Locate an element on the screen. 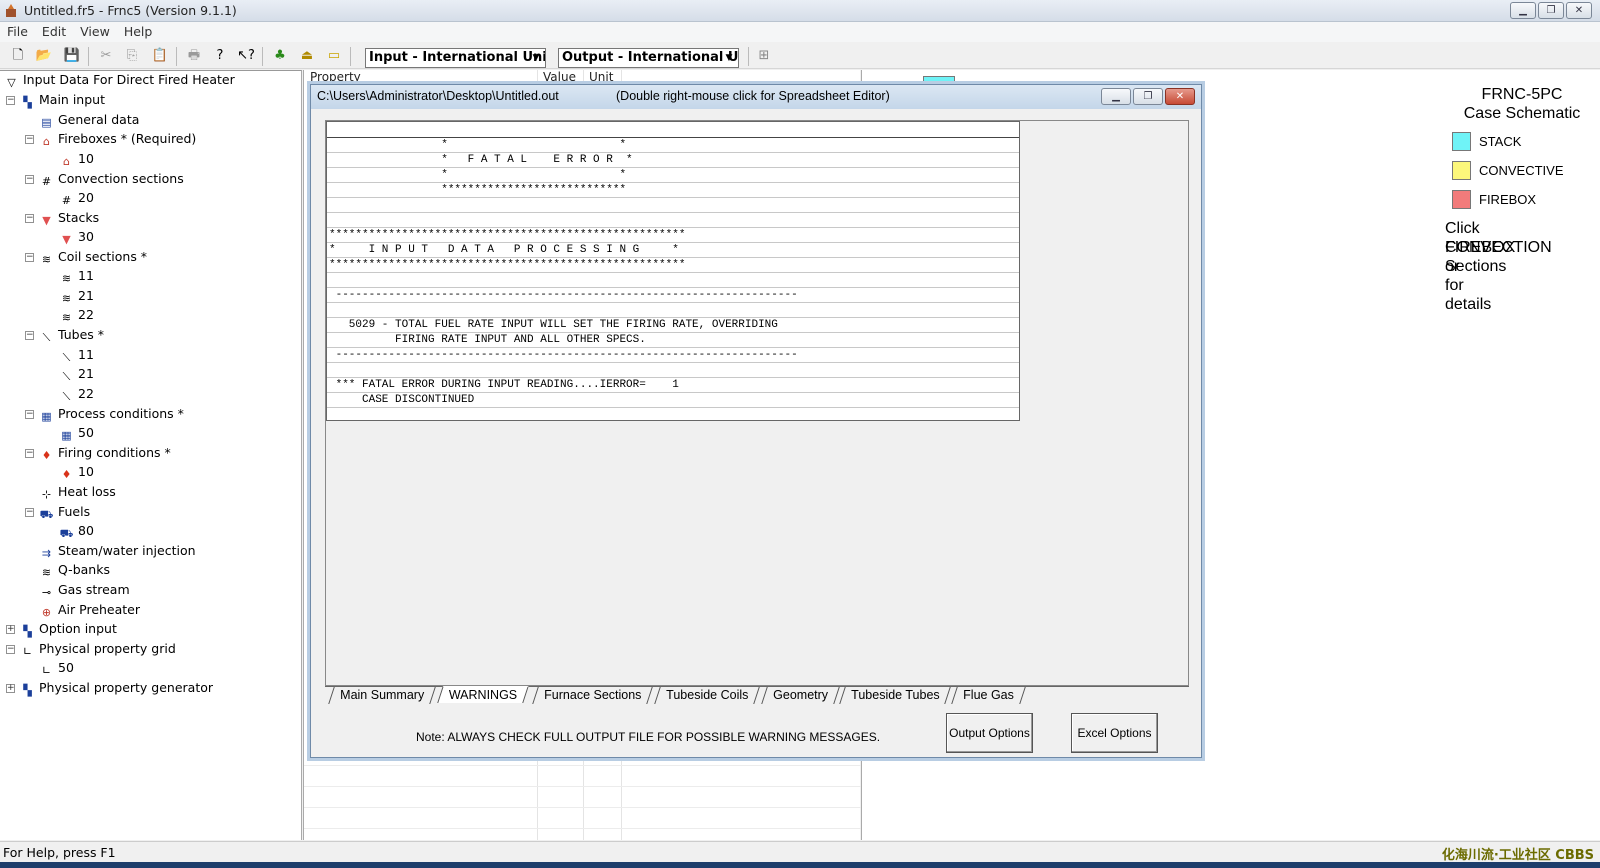 This screenshot has width=1600, height=868. folder-icon: ▭ is located at coordinates (334, 56).